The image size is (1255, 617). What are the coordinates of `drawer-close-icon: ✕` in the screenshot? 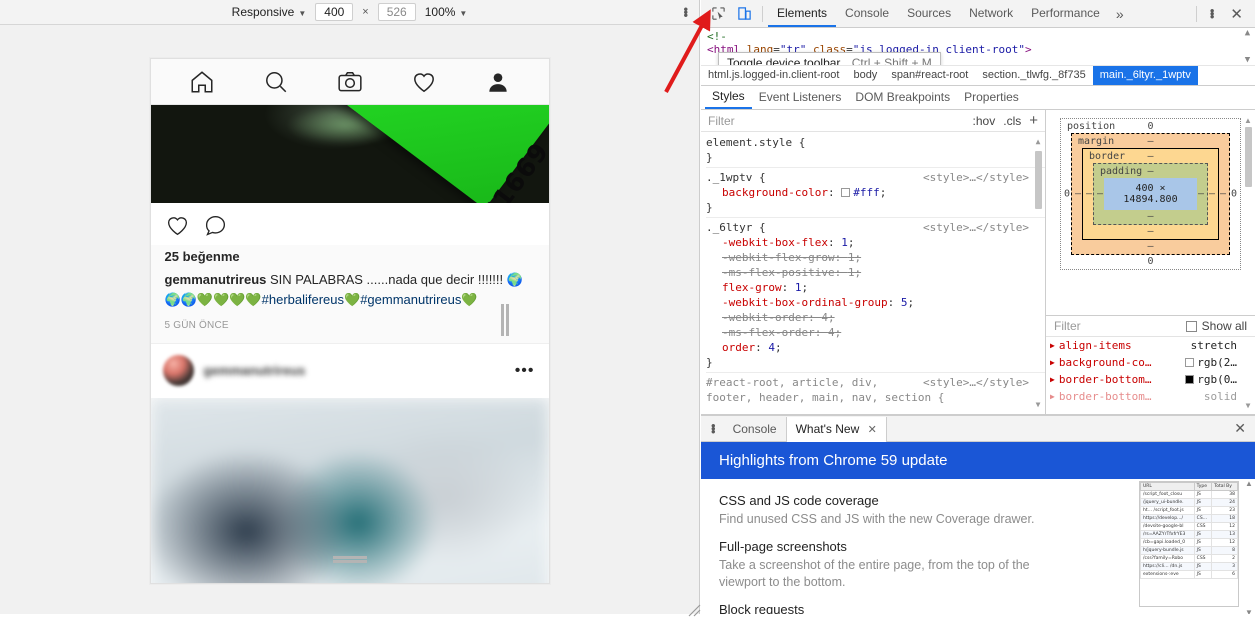 It's located at (1240, 428).